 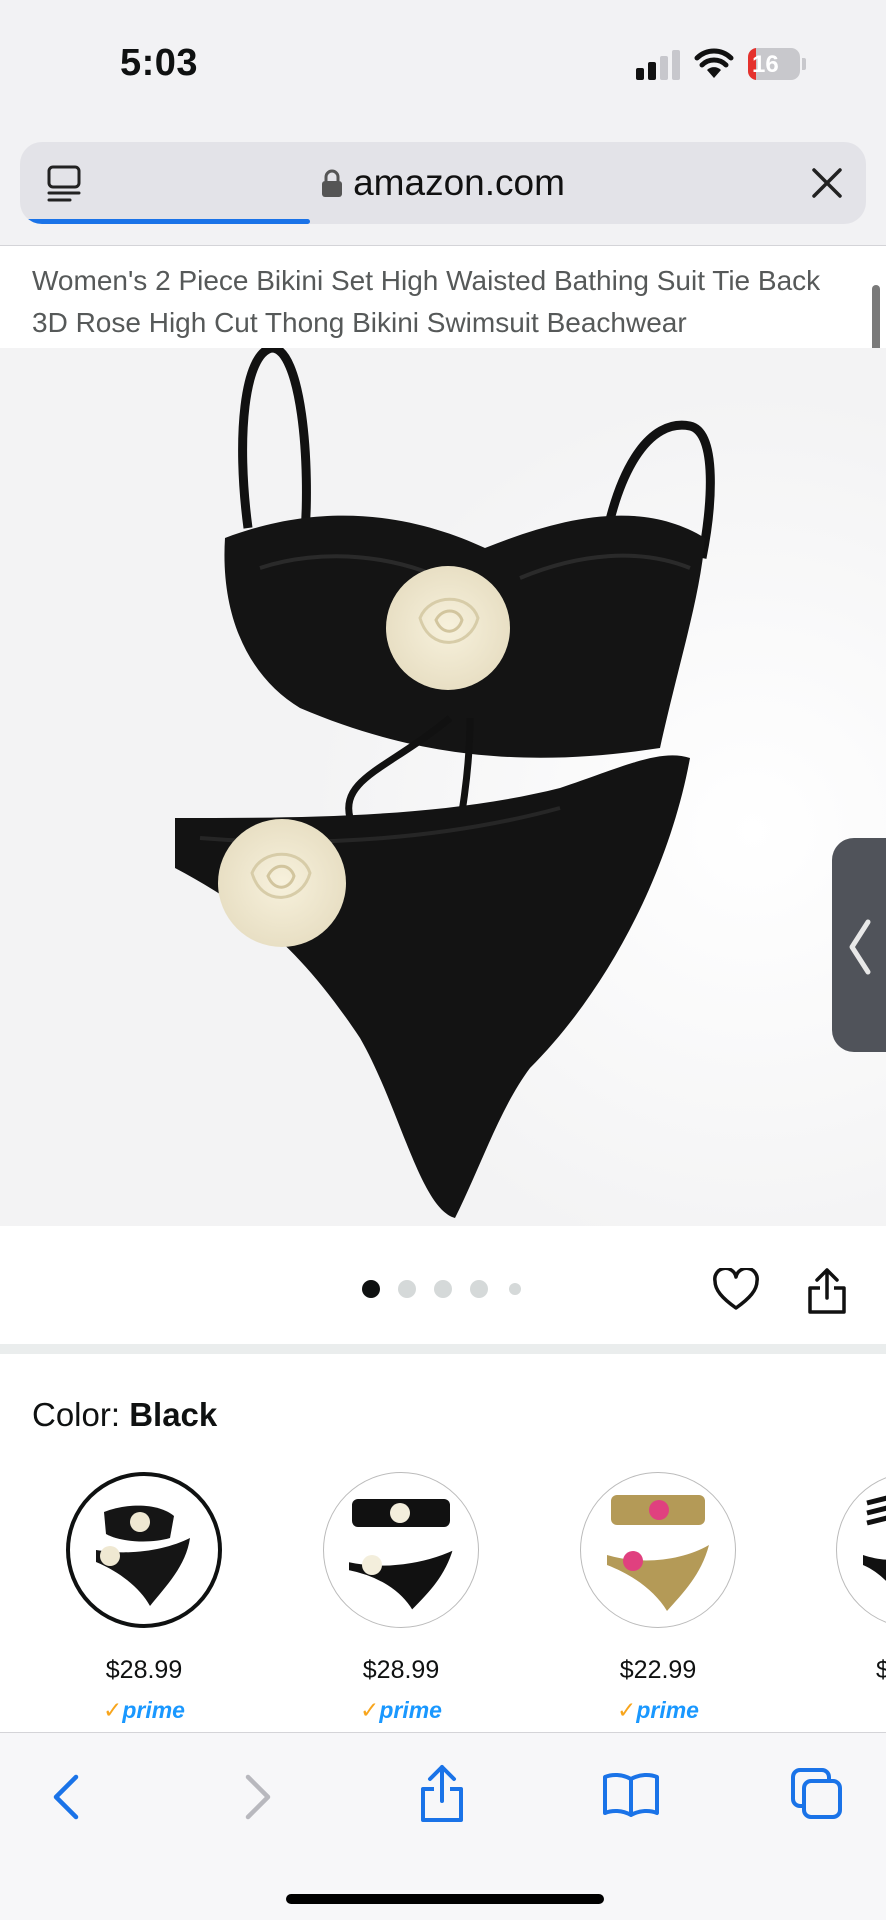 I want to click on back-arrow-icon, so click(x=66, y=1797).